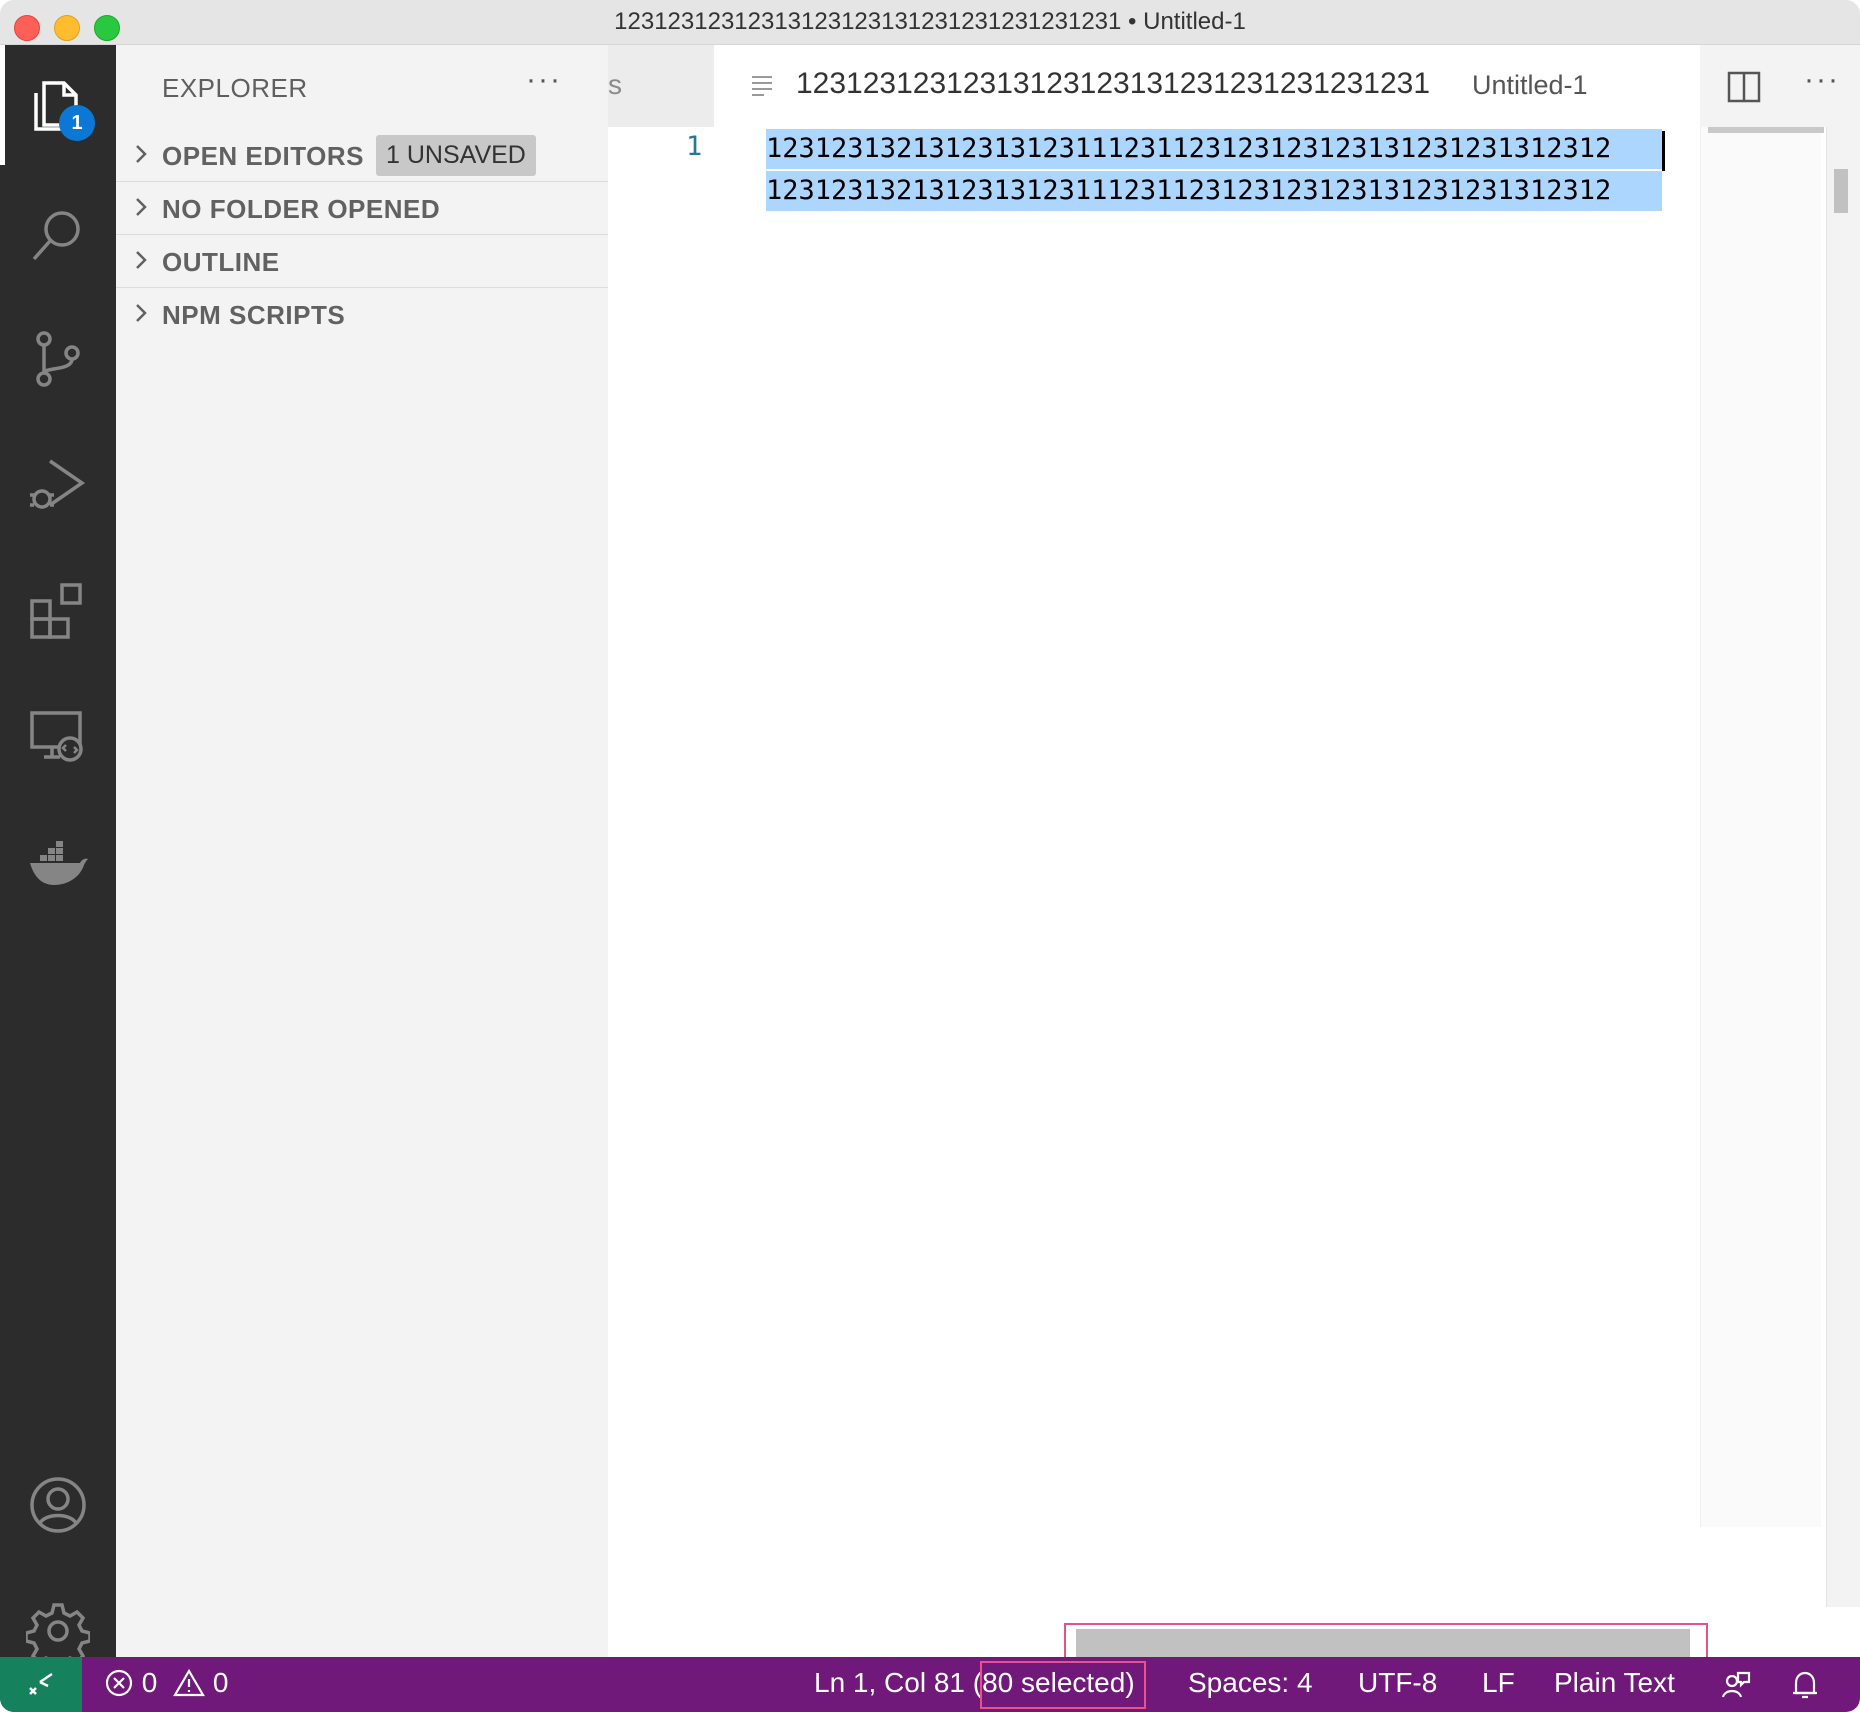  What do you see at coordinates (1614, 1683) in the screenshot?
I see `language-mode: Plain Text` at bounding box center [1614, 1683].